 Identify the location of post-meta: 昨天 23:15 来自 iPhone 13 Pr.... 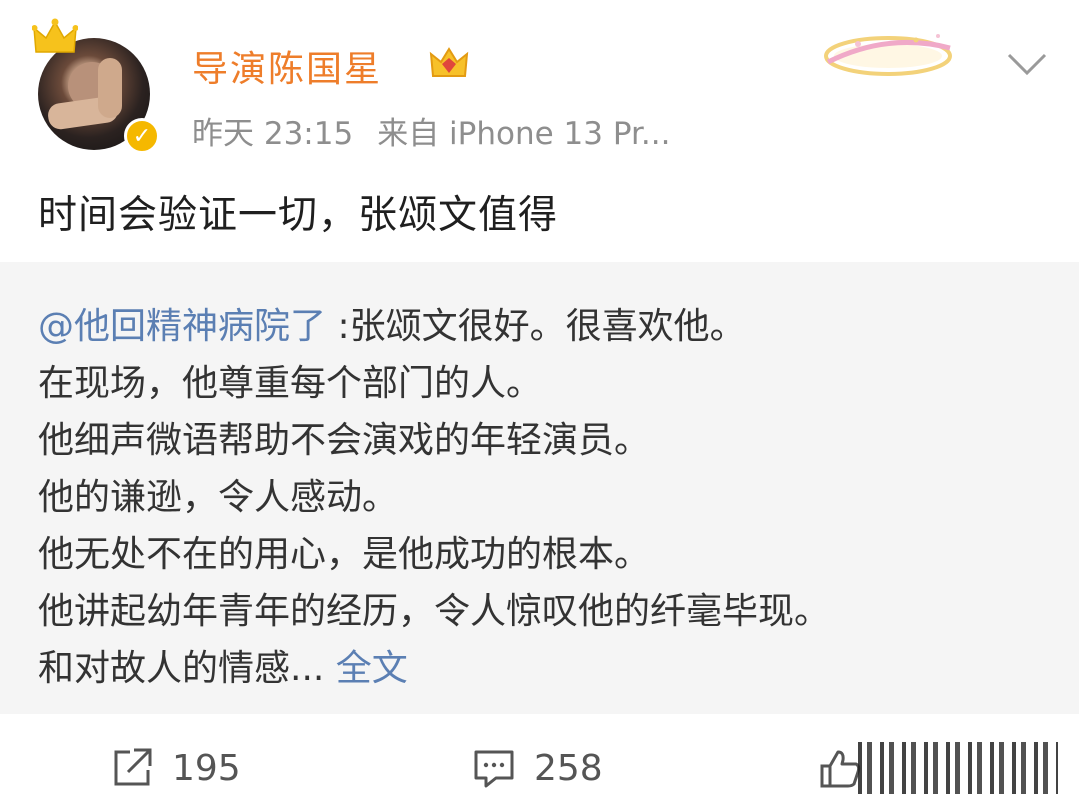
(431, 130).